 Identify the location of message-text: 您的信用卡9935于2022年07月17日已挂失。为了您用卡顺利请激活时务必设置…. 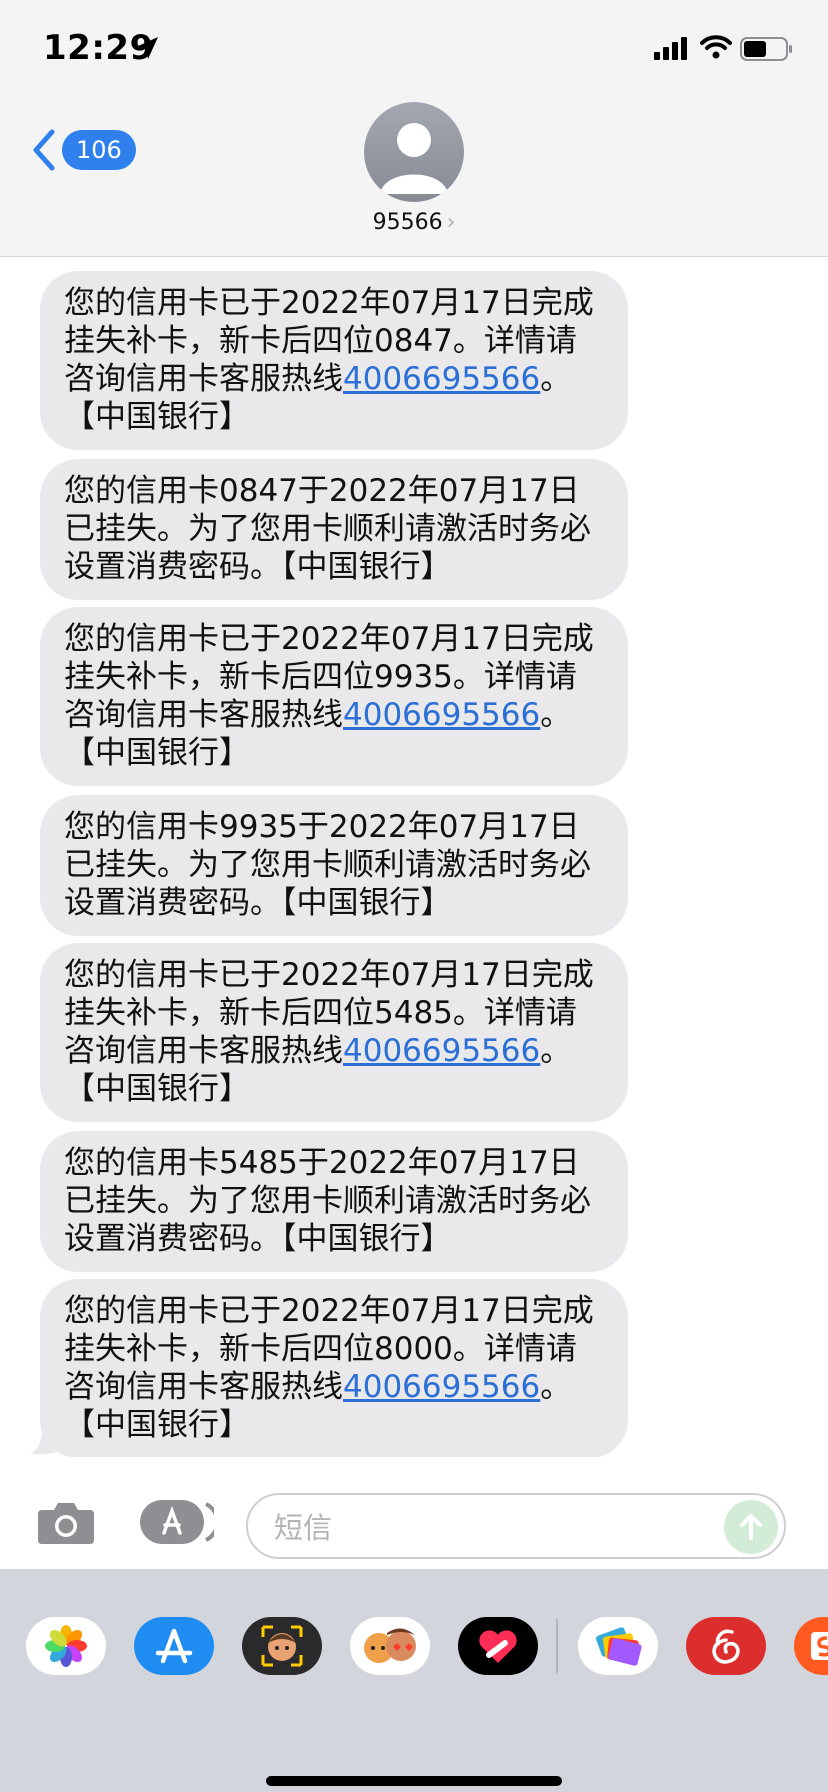
(327, 865).